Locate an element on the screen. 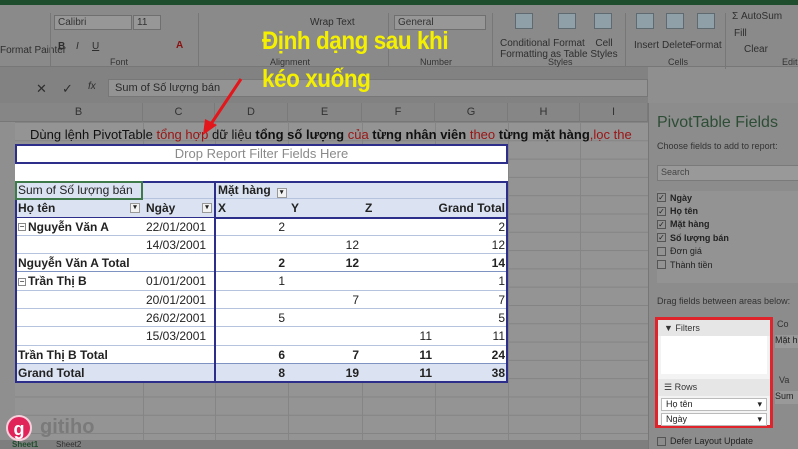 The width and height of the screenshot is (798, 449). pivot-row: 26/02/2001 5 5 is located at coordinates (261, 318).